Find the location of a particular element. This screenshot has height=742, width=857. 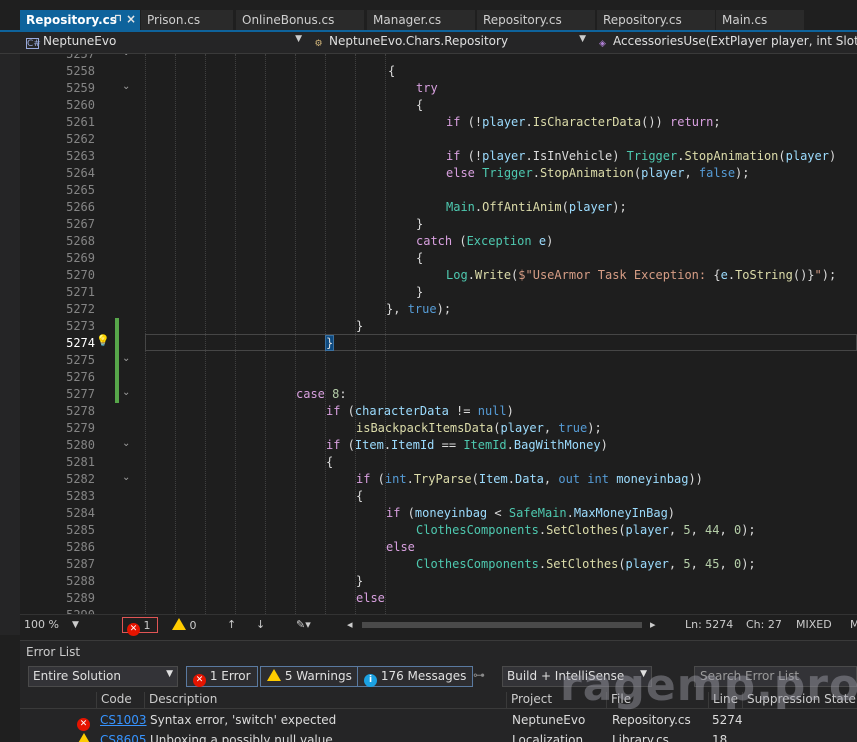

code-line-5273: } is located at coordinates (360, 326).